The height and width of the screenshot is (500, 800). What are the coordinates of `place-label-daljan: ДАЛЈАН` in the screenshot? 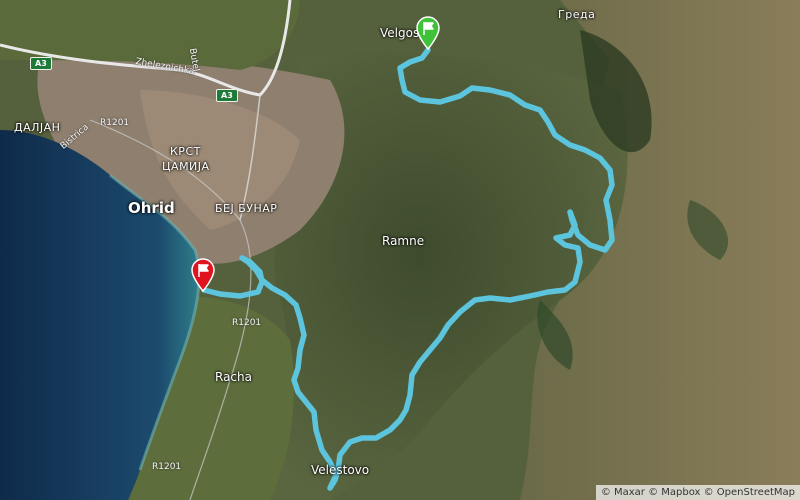 It's located at (37, 127).